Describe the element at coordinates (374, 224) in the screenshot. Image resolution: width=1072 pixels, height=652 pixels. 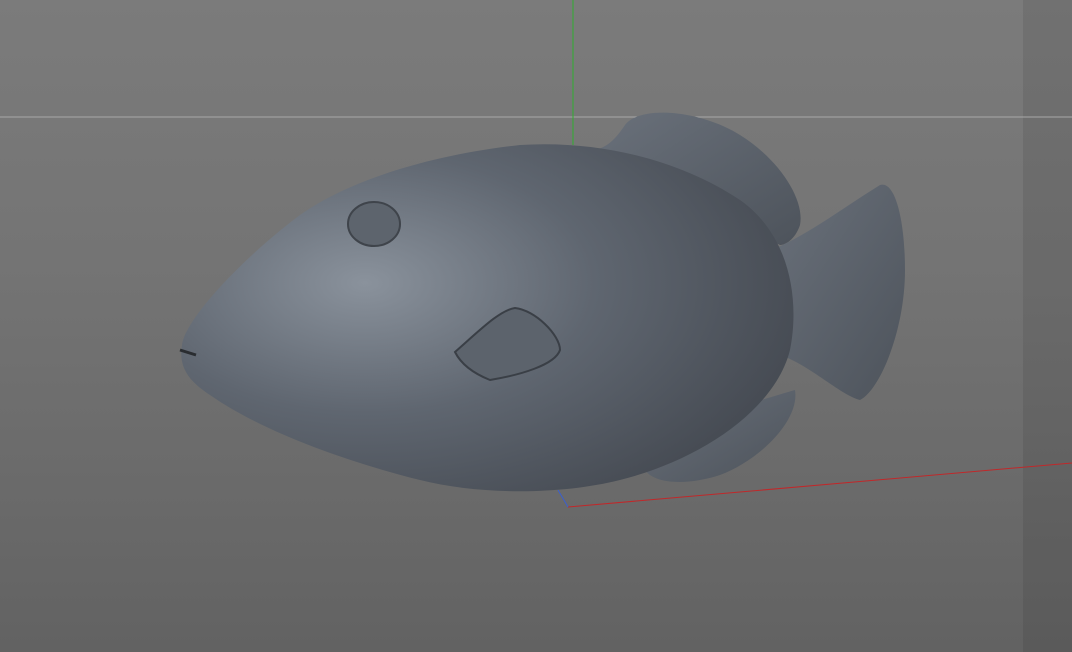
I see `eye` at that location.